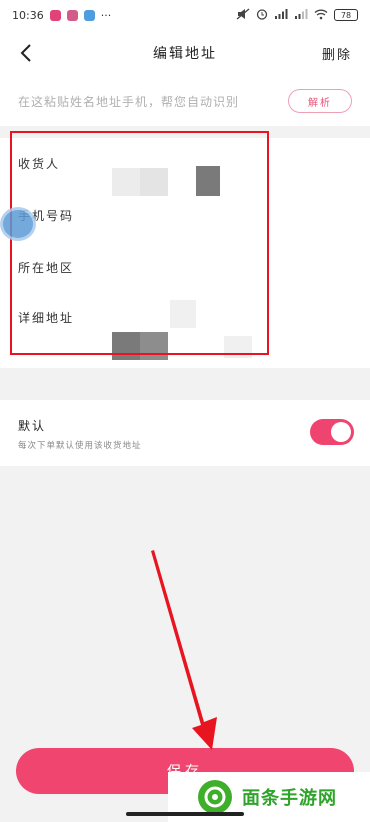 The height and width of the screenshot is (822, 370). Describe the element at coordinates (153, 101) in the screenshot. I see `smart-paste-input: 在这粘贴姓名地址手机，帮您自动识别` at that location.